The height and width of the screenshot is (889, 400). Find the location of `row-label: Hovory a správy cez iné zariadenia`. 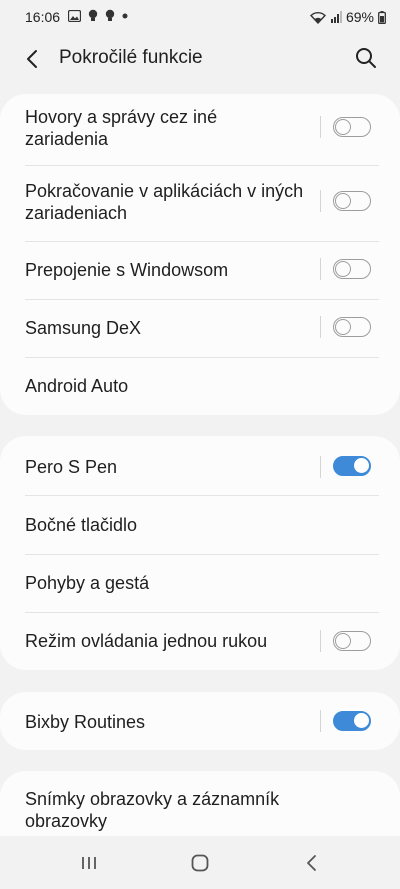

row-label: Hovory a správy cez iné zariadenia is located at coordinates (121, 128).